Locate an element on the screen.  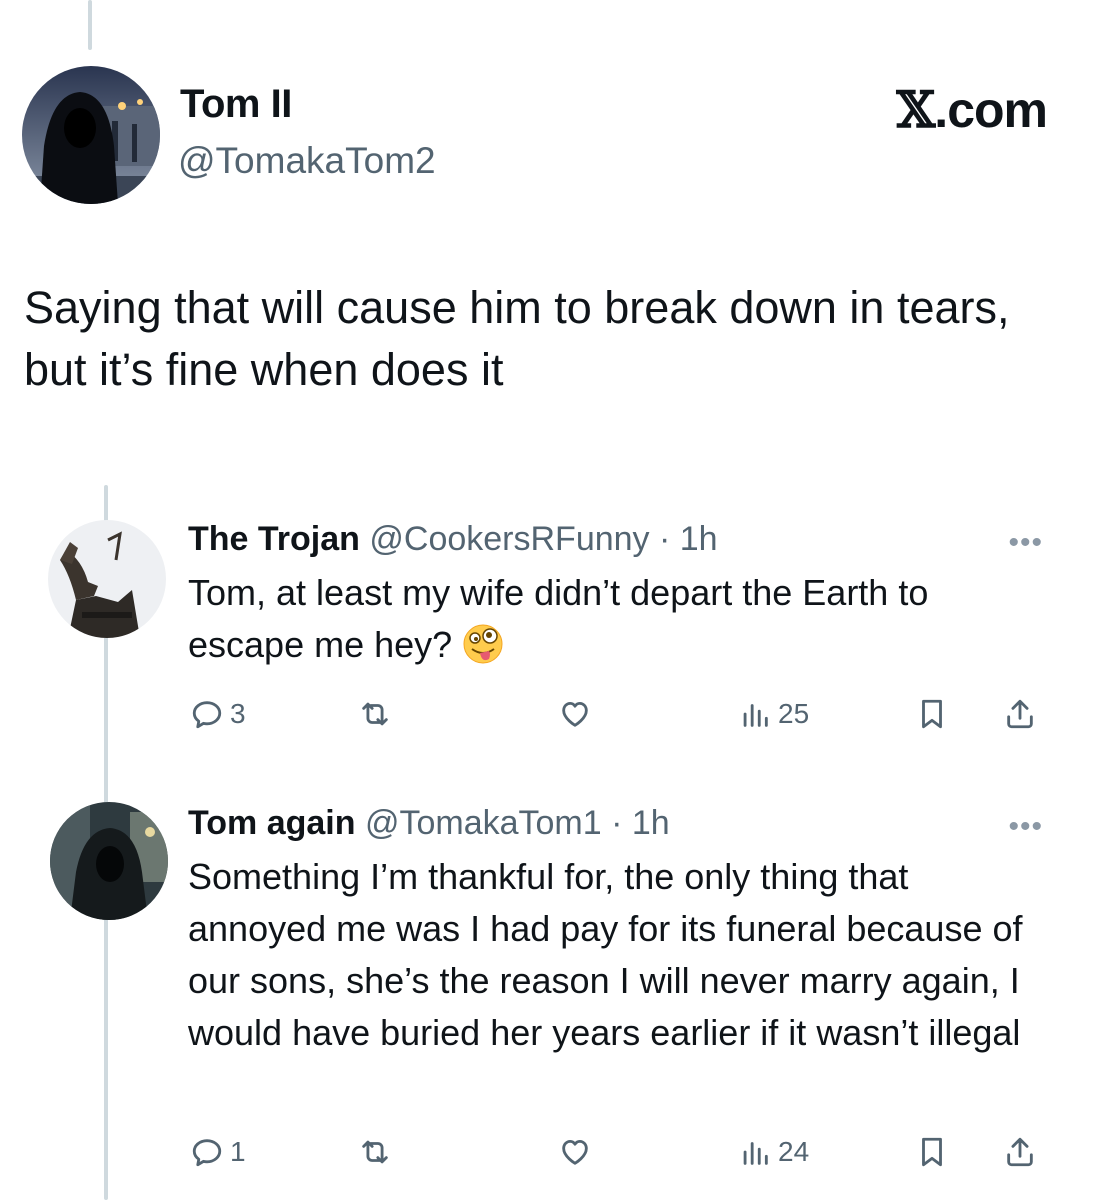
view-count: 25 is located at coordinates (794, 713).